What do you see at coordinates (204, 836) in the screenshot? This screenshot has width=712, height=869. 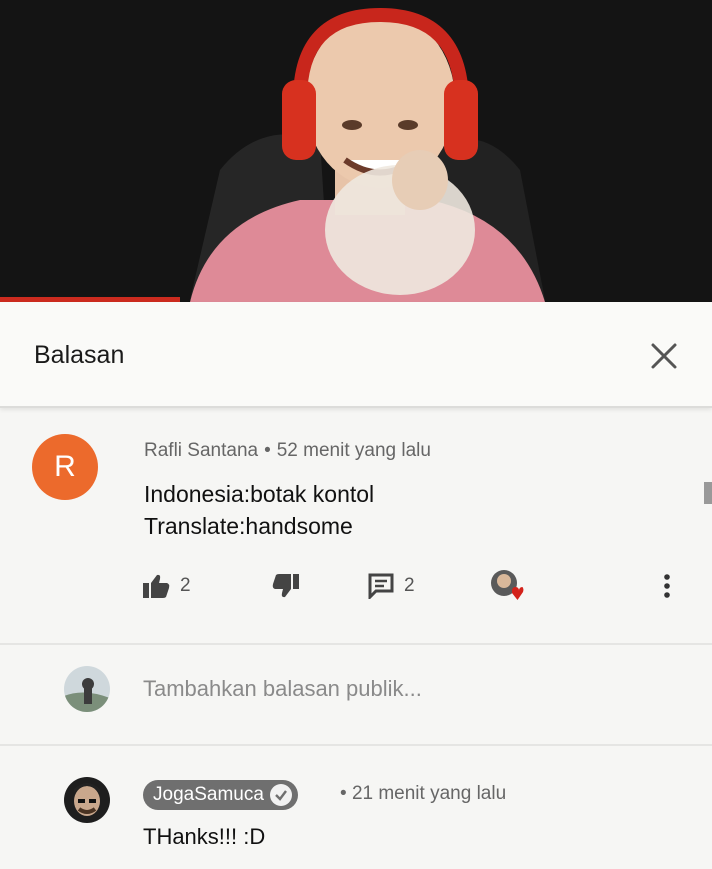 I see `reply-text: THanks!!! :D` at bounding box center [204, 836].